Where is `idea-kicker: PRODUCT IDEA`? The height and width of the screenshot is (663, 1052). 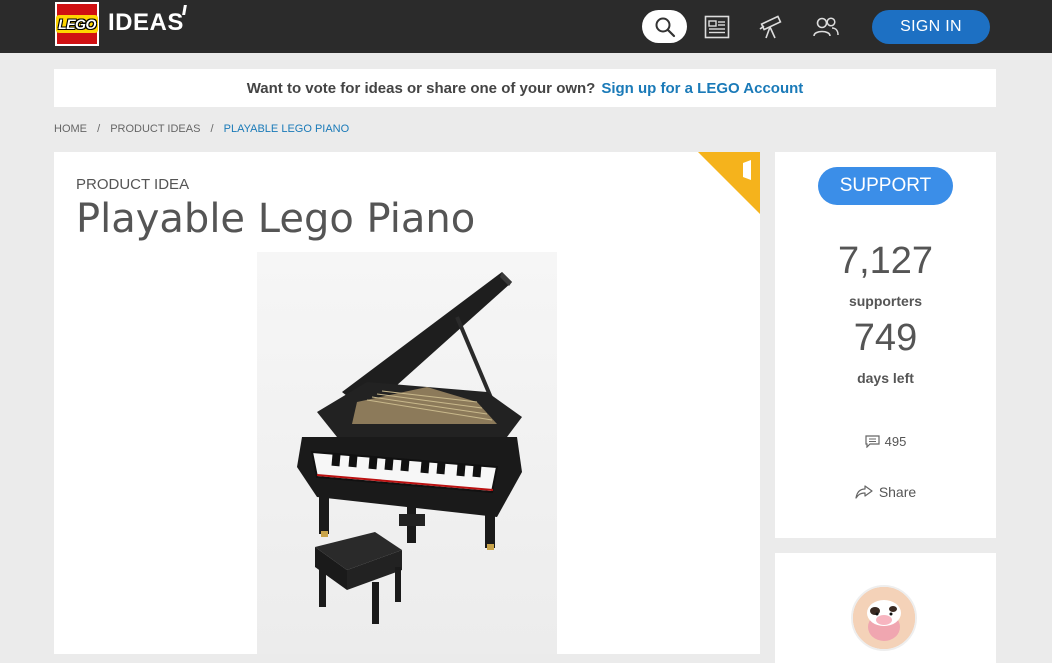
idea-kicker: PRODUCT IDEA is located at coordinates (133, 184).